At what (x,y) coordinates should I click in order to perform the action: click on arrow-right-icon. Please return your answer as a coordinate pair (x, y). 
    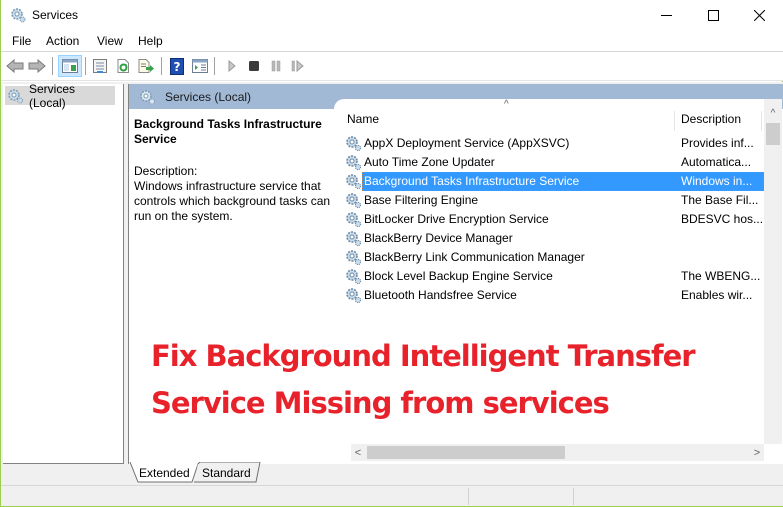
    Looking at the image, I should click on (37, 66).